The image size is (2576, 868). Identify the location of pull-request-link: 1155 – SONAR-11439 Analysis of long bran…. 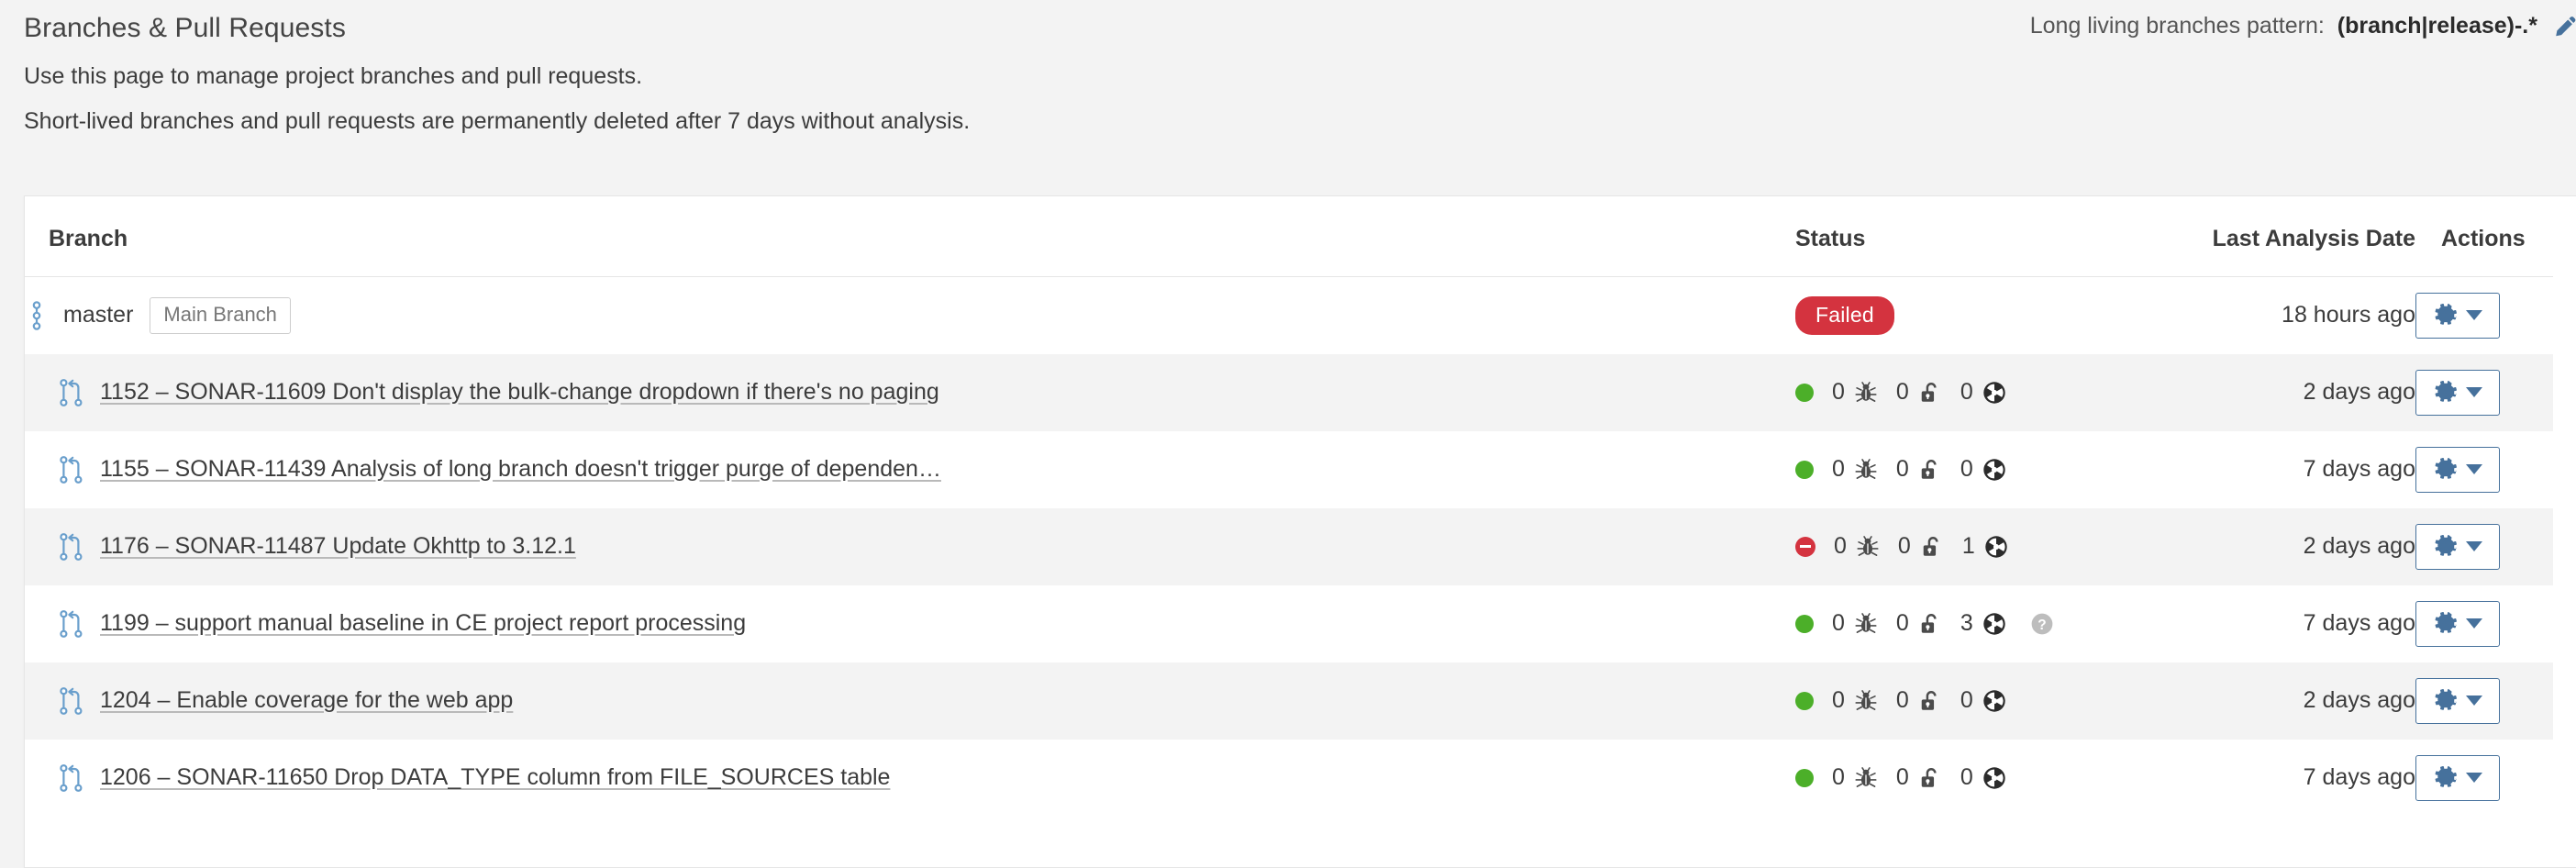
(520, 469).